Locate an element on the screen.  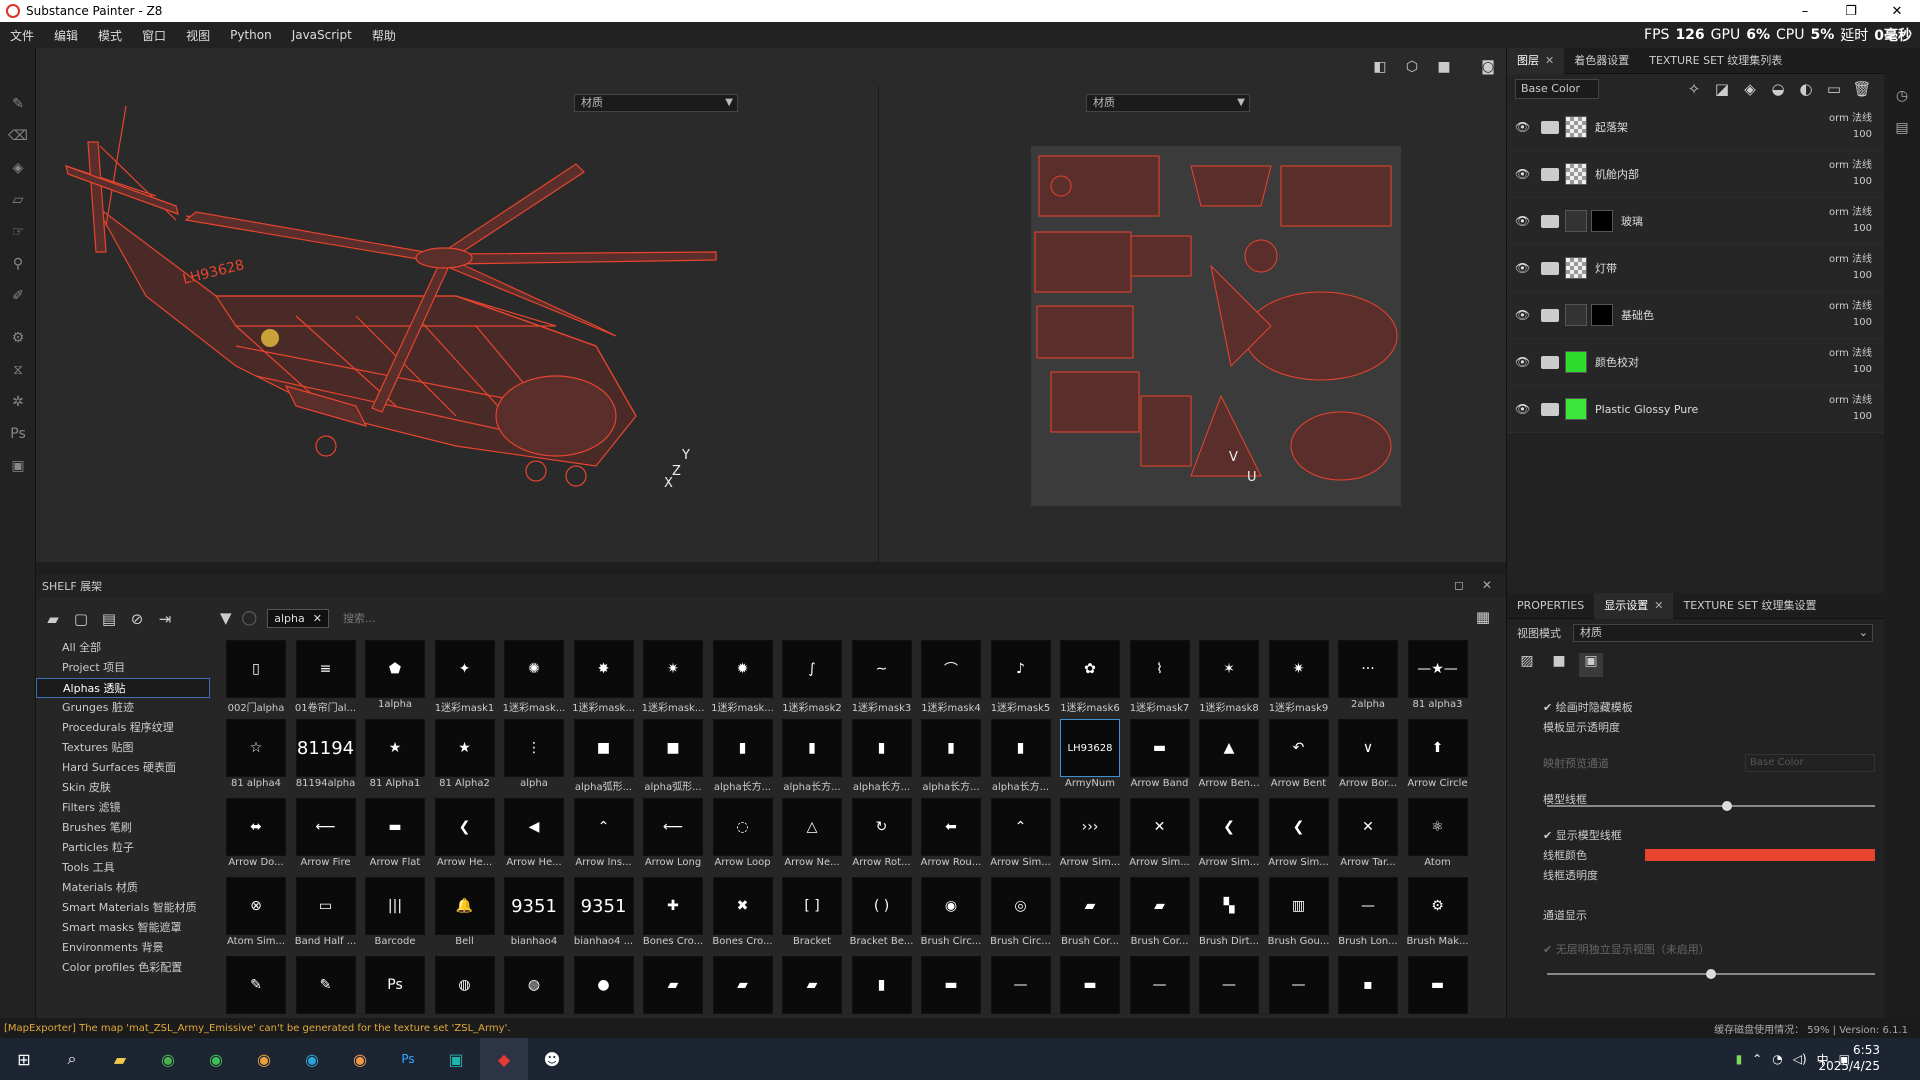
layer-row: 👁 起落架 orm 法线 100 is located at coordinates (1695, 127).